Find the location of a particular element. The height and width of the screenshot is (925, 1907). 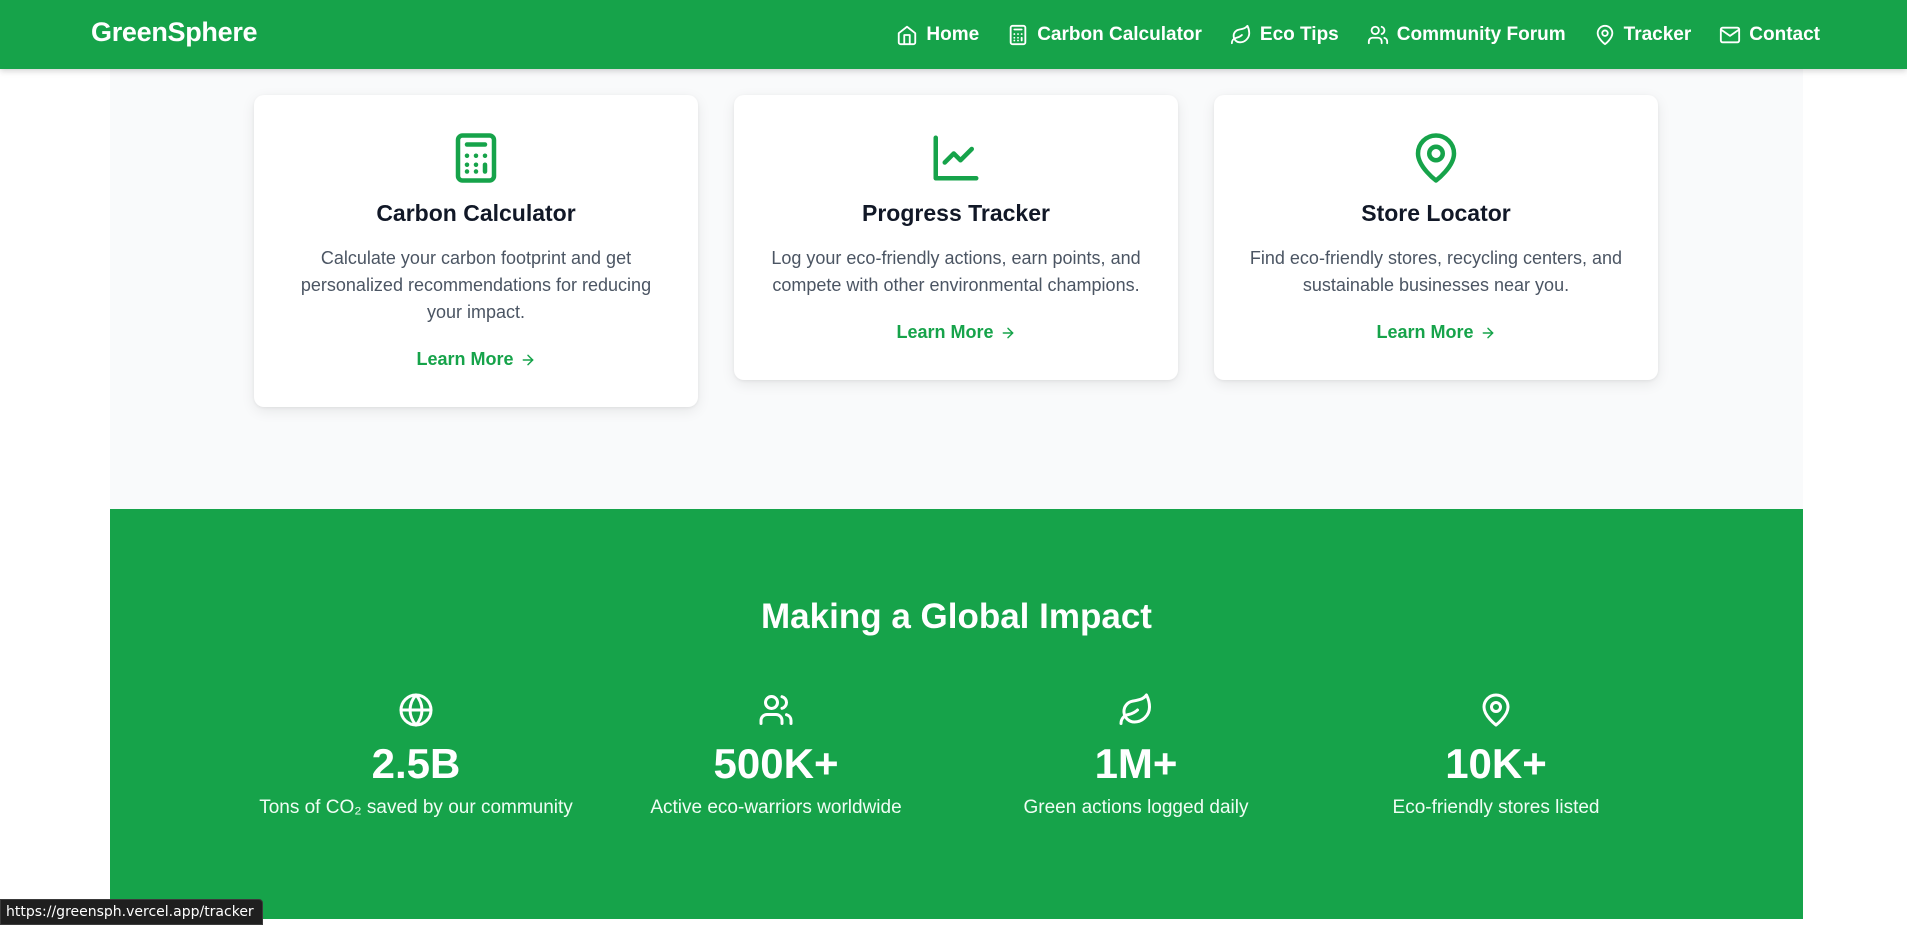

stat-value: 2.5B is located at coordinates (416, 763).